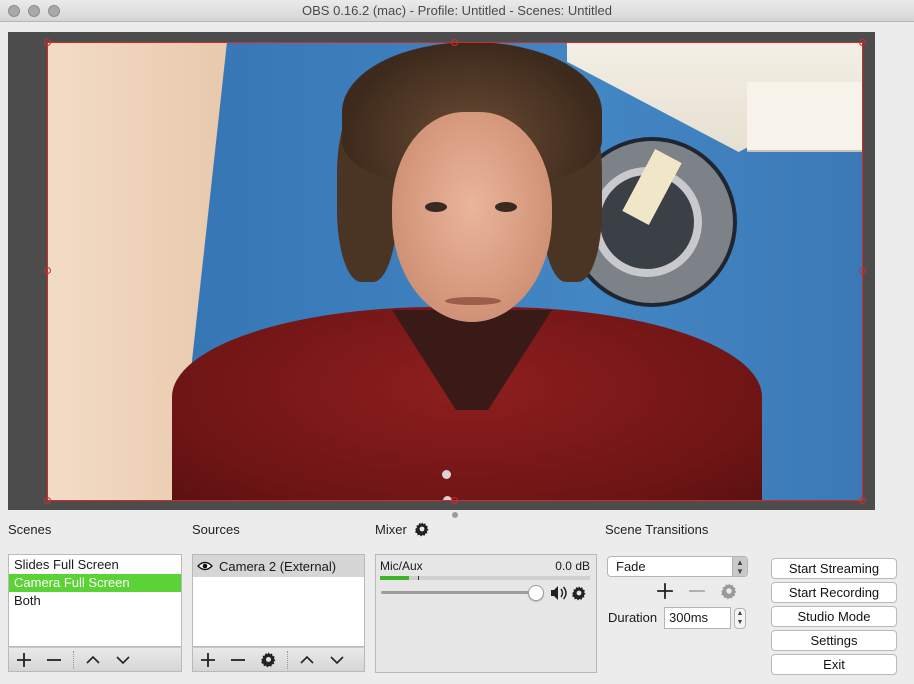 Image resolution: width=914 pixels, height=684 pixels. I want to click on audio-level-meter-fill, so click(395, 578).